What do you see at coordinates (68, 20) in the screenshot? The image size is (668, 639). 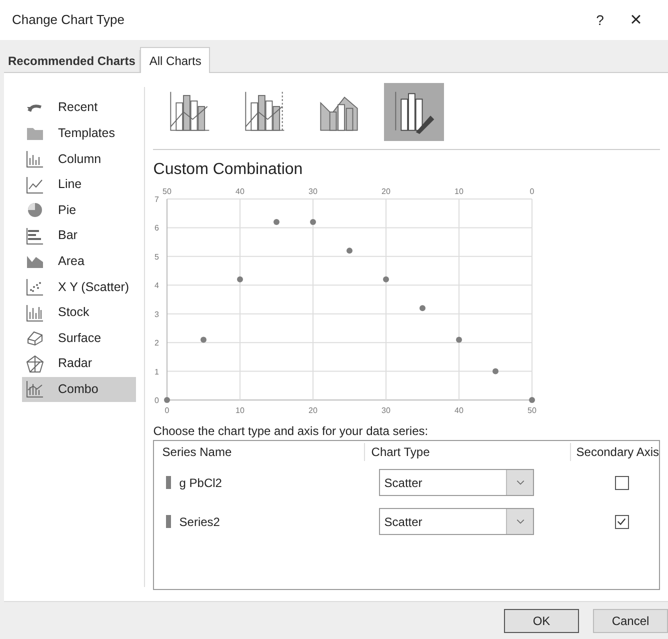 I see `window-title: Change Chart Type` at bounding box center [68, 20].